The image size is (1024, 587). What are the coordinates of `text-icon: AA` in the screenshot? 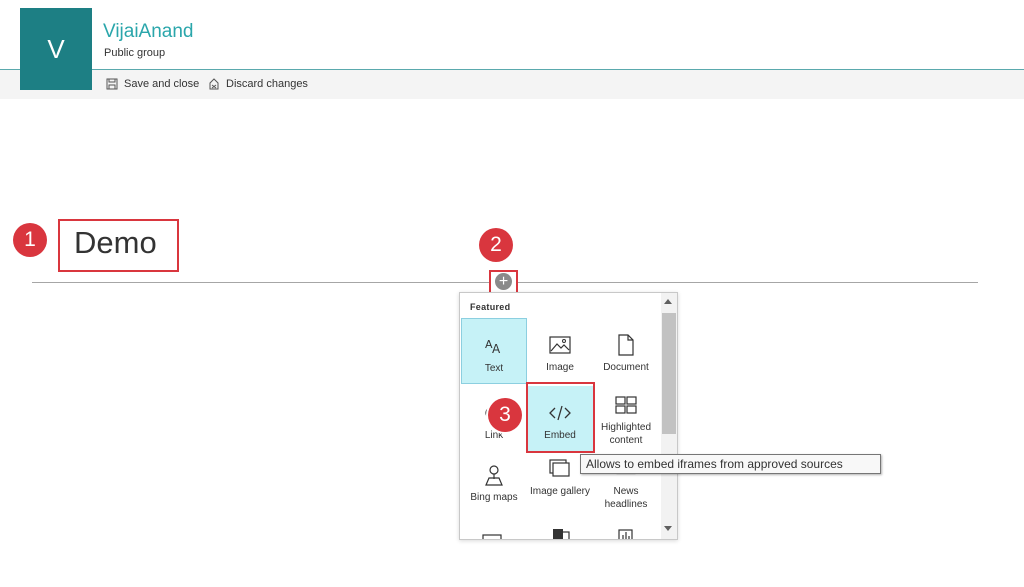 It's located at (494, 346).